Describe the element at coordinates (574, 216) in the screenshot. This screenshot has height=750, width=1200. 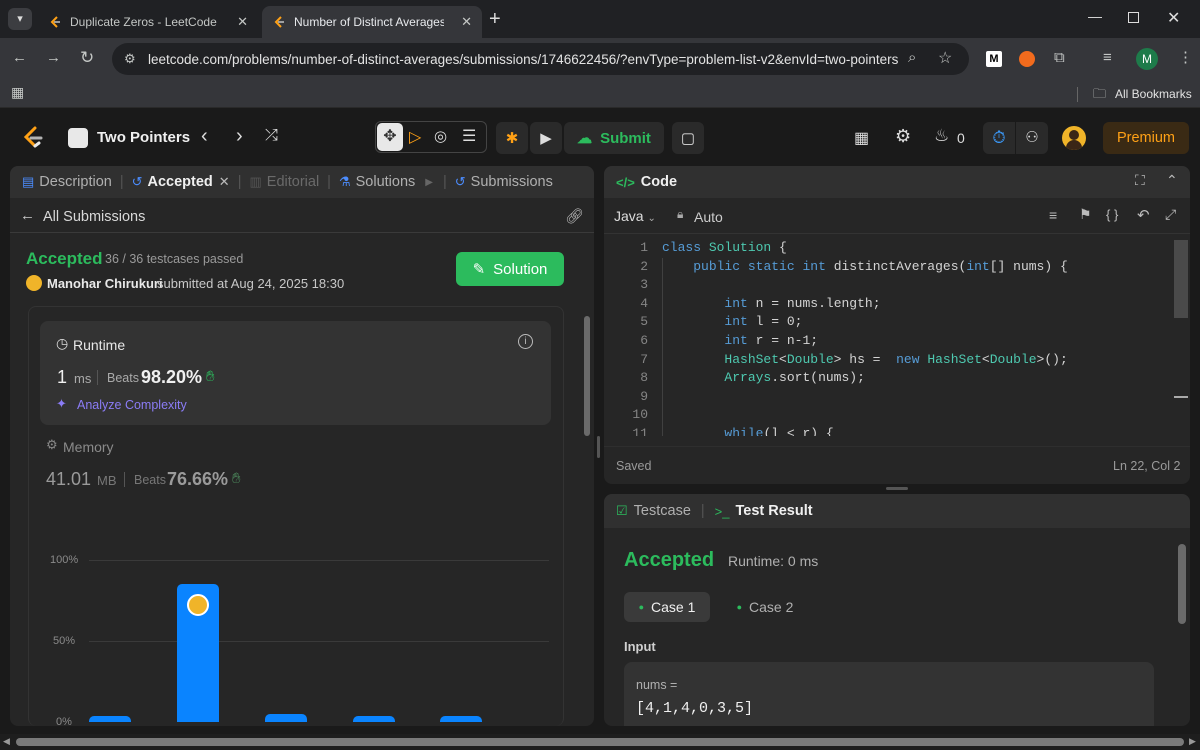
I see `share-link-icon: 🔗︎` at that location.